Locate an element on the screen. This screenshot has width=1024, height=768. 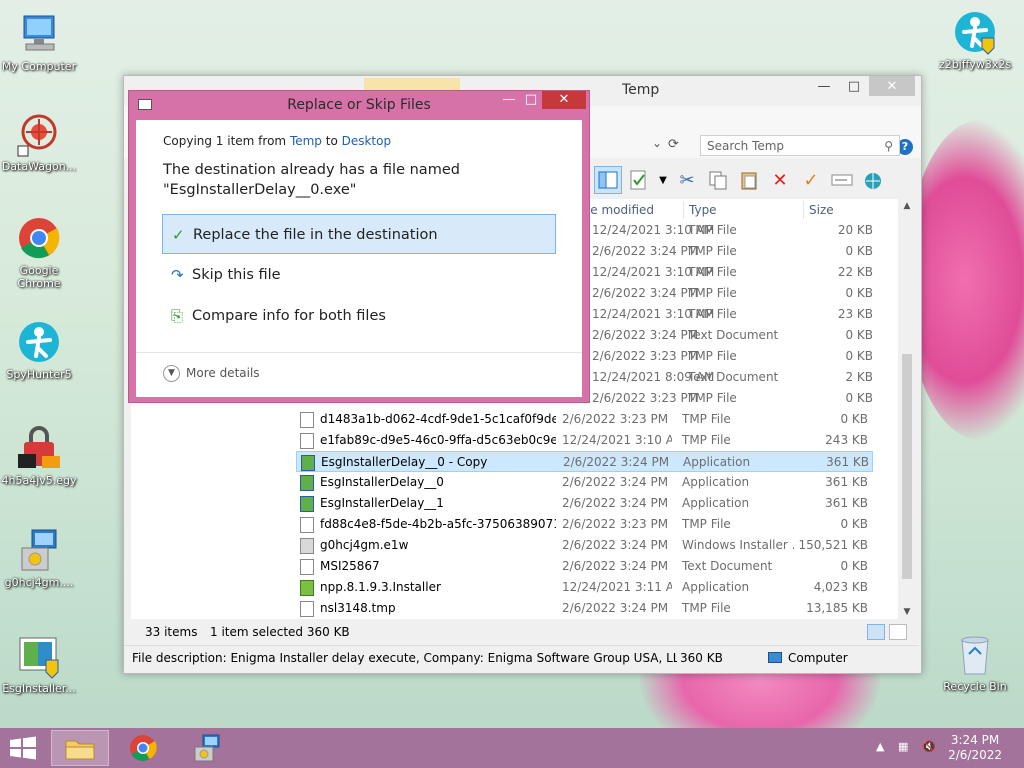
cell-size: 23 KB is located at coordinates (855, 314).